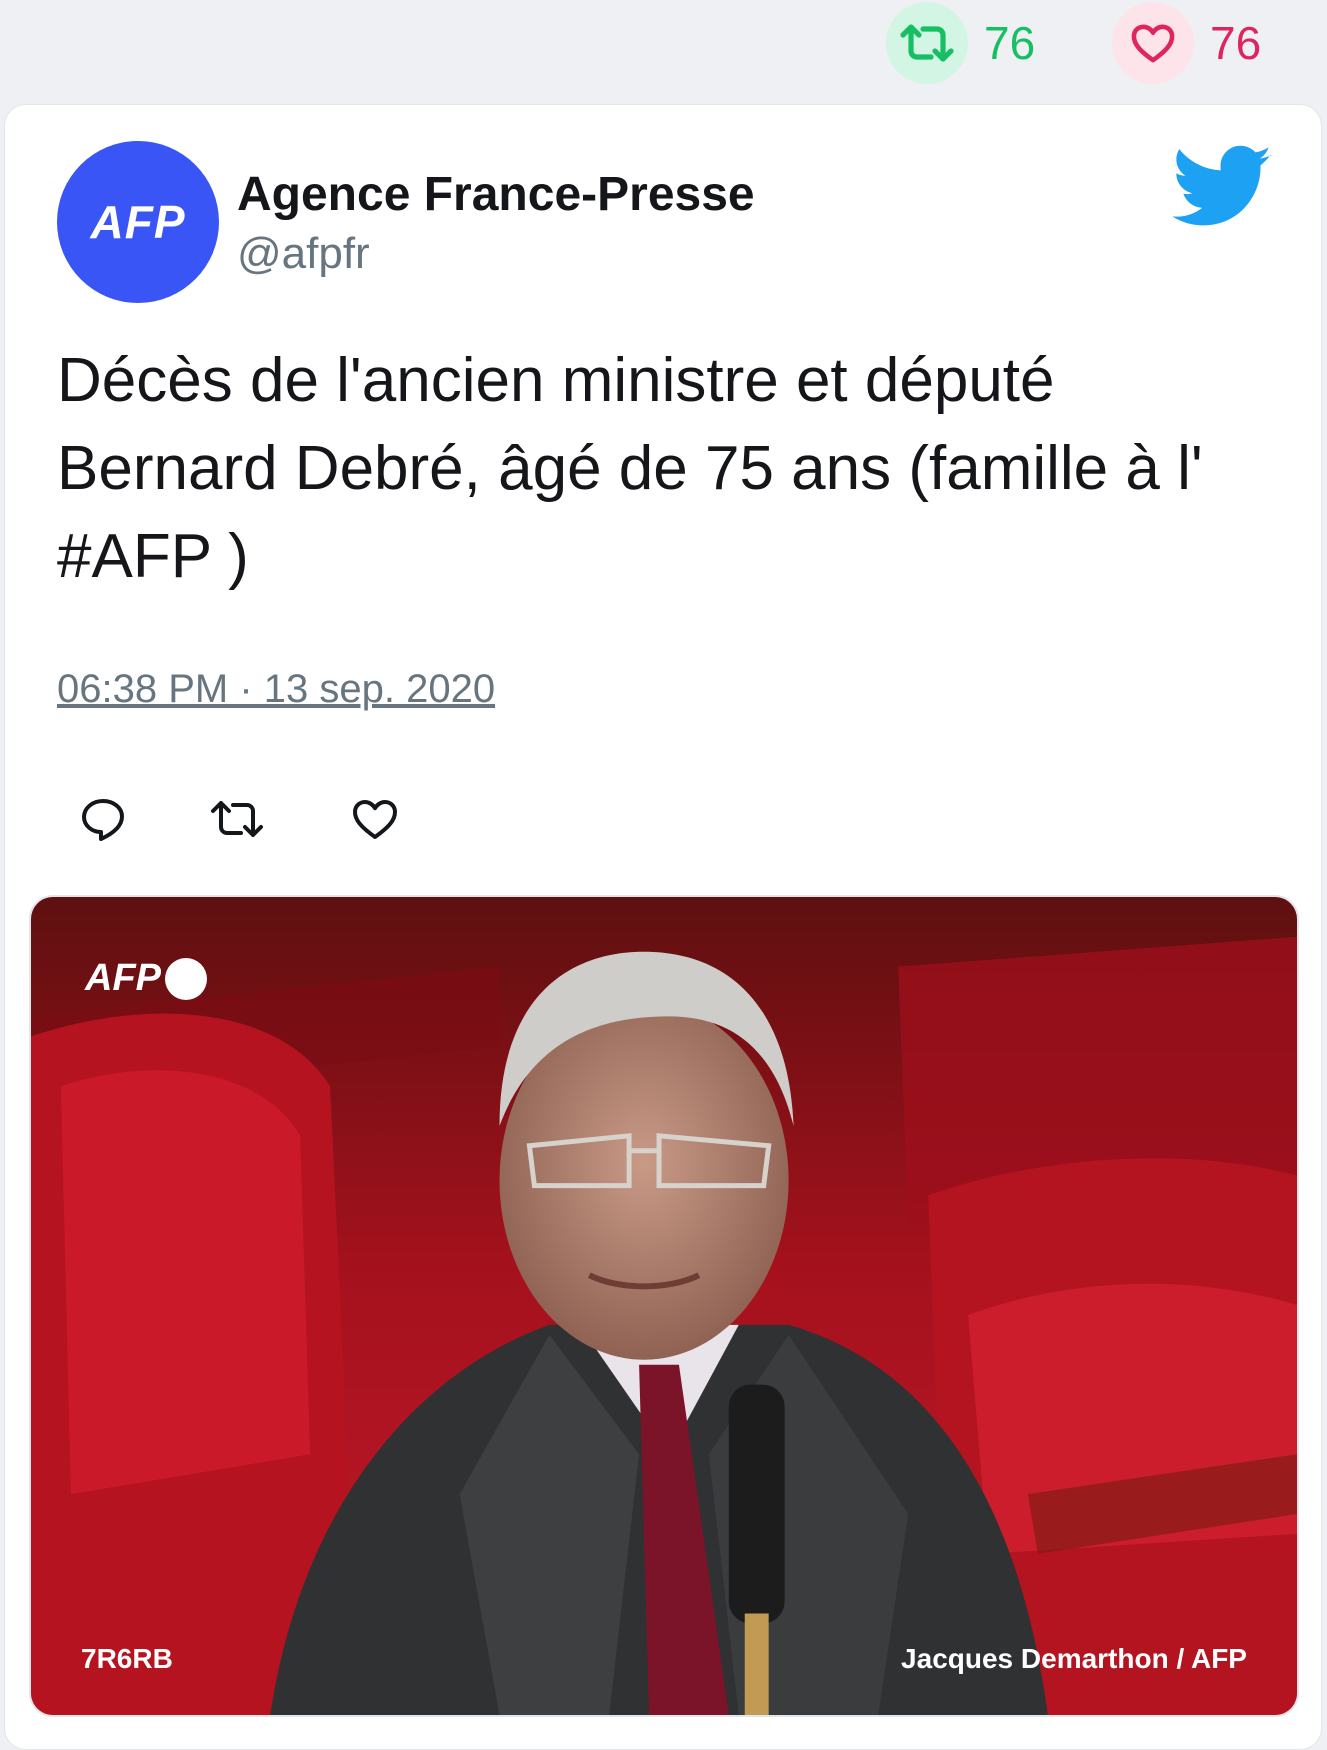  What do you see at coordinates (127, 1658) in the screenshot?
I see `photo-code: 7R6RB` at bounding box center [127, 1658].